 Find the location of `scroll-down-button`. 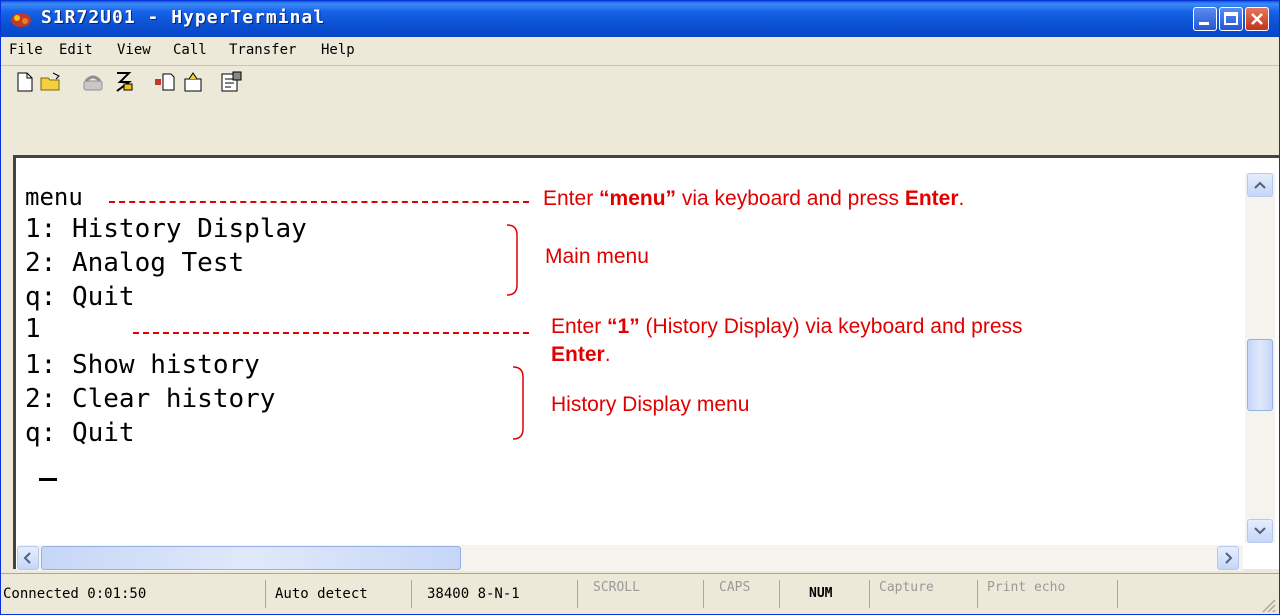

scroll-down-button is located at coordinates (1260, 531).